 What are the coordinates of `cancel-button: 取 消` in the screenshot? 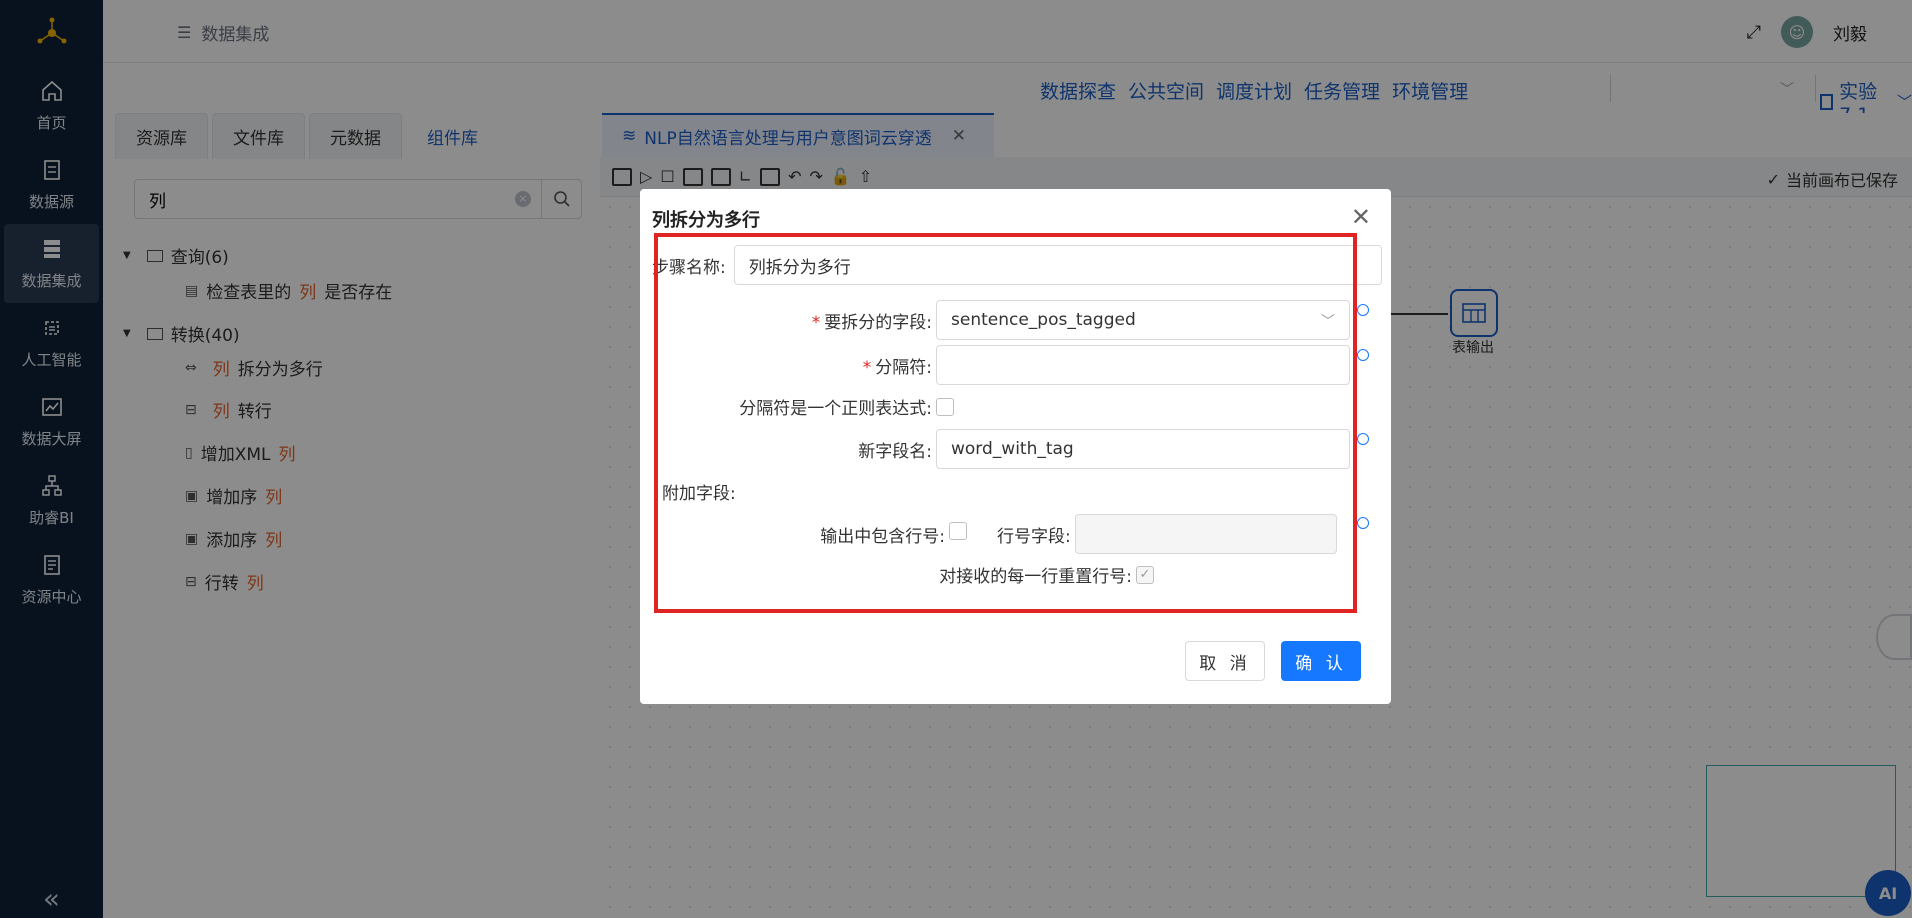 It's located at (1225, 661).